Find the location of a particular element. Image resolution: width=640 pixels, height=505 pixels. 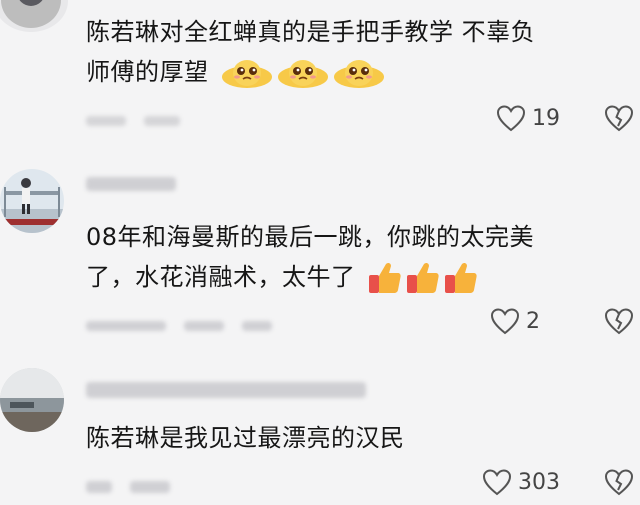

like-button: 19 is located at coordinates (528, 118).